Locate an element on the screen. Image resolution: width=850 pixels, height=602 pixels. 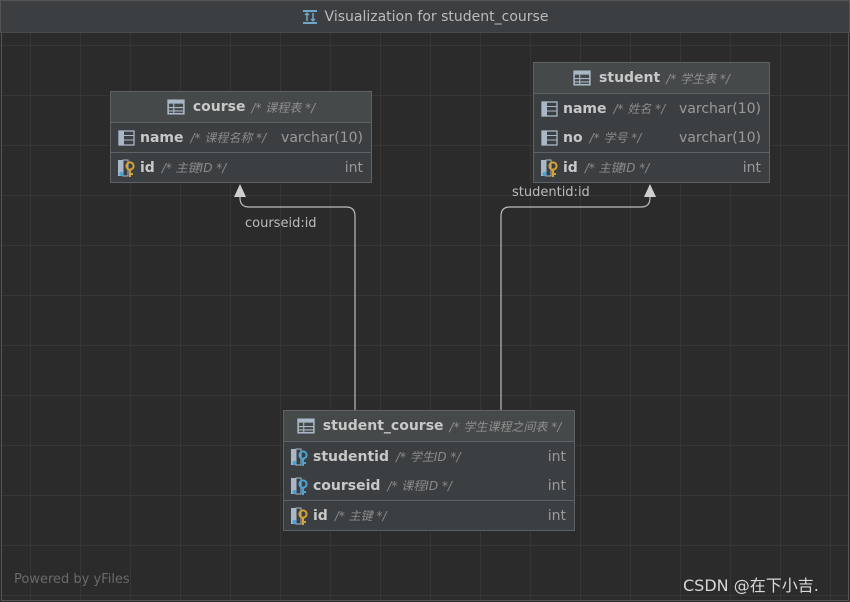
column-row: name /* 课程名称 */ varchar(10) is located at coordinates (241, 137).